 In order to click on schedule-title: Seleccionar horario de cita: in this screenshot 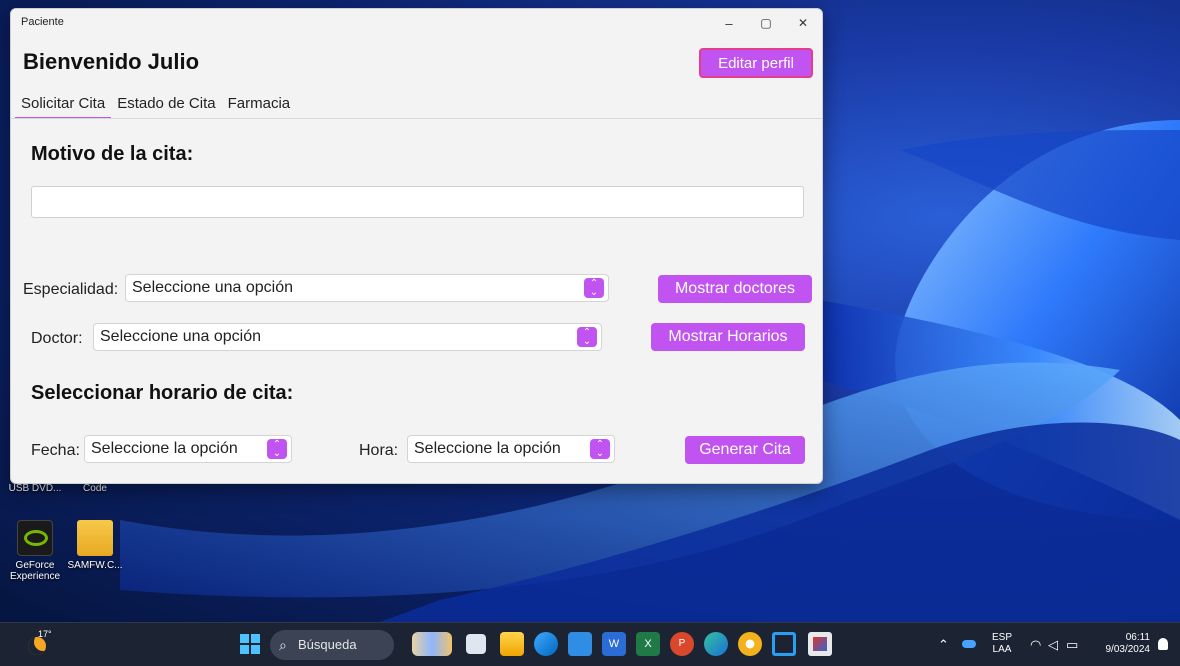, I will do `click(162, 393)`.